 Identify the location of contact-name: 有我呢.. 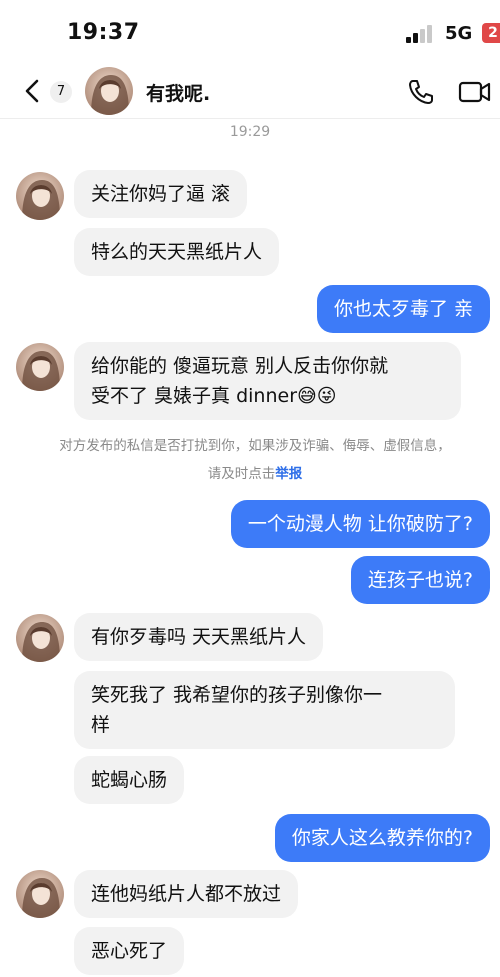
(178, 94).